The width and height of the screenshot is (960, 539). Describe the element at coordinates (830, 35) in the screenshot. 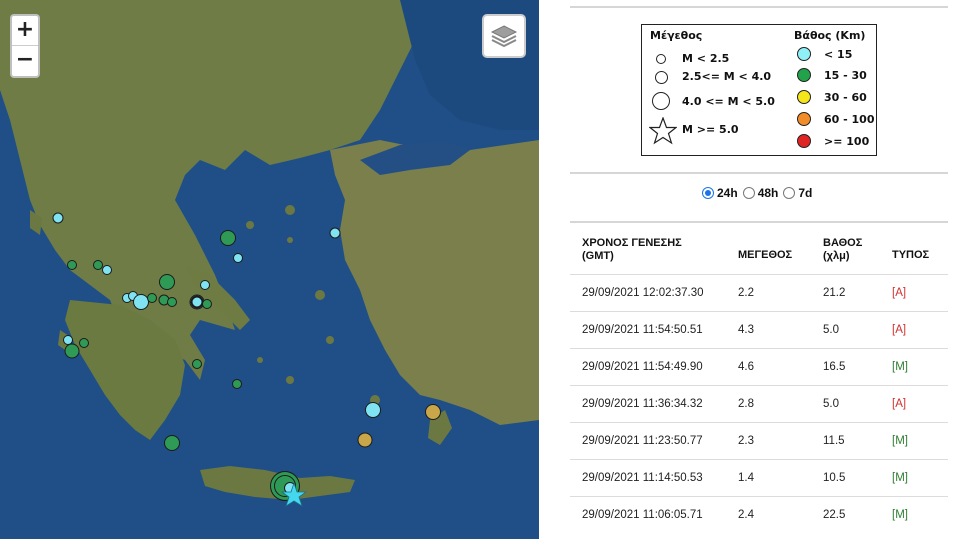

I see `legend-depth-title: Βάθος (Km)` at that location.